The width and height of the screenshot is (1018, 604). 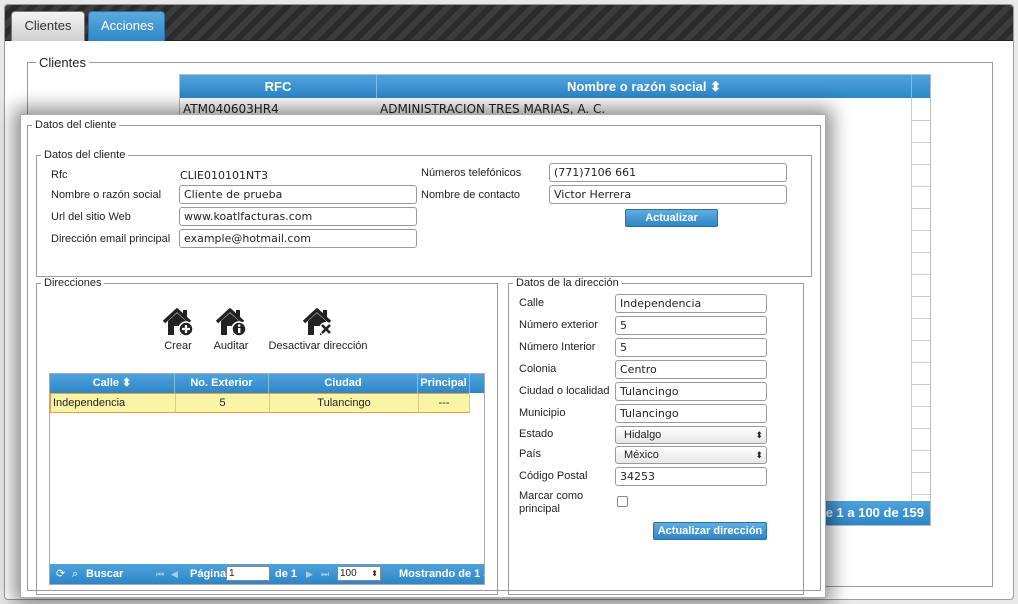 I want to click on address-detail-legend: Datos de la dirección, so click(x=567, y=283).